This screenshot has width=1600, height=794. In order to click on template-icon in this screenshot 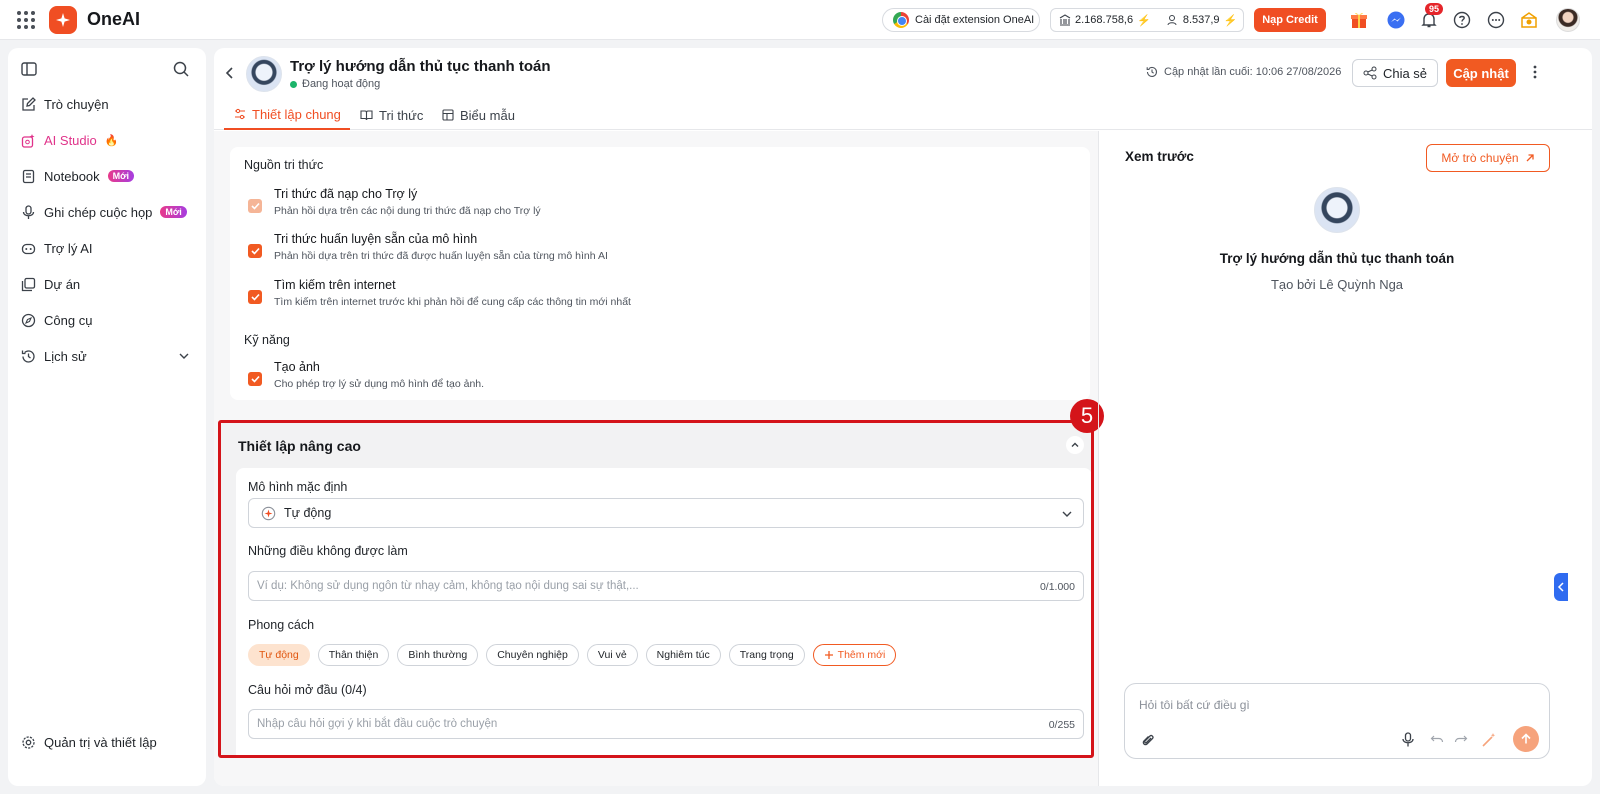, I will do `click(448, 115)`.